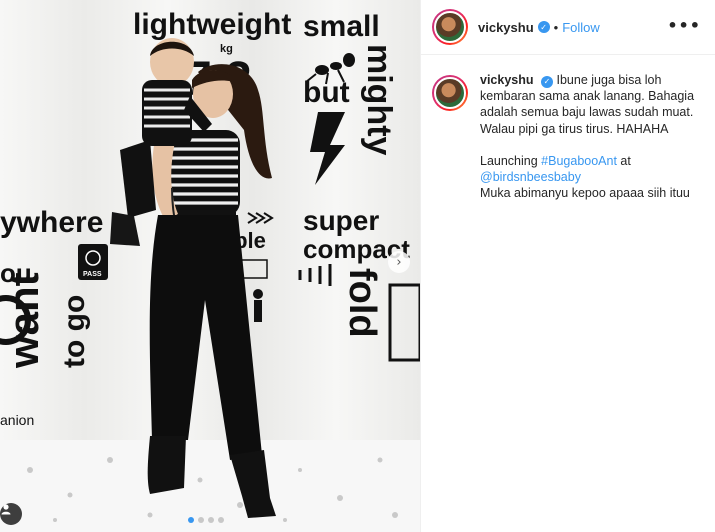 This screenshot has height=532, width=715. What do you see at coordinates (579, 161) in the screenshot?
I see `hashtag-link: #BugabooAnt` at bounding box center [579, 161].